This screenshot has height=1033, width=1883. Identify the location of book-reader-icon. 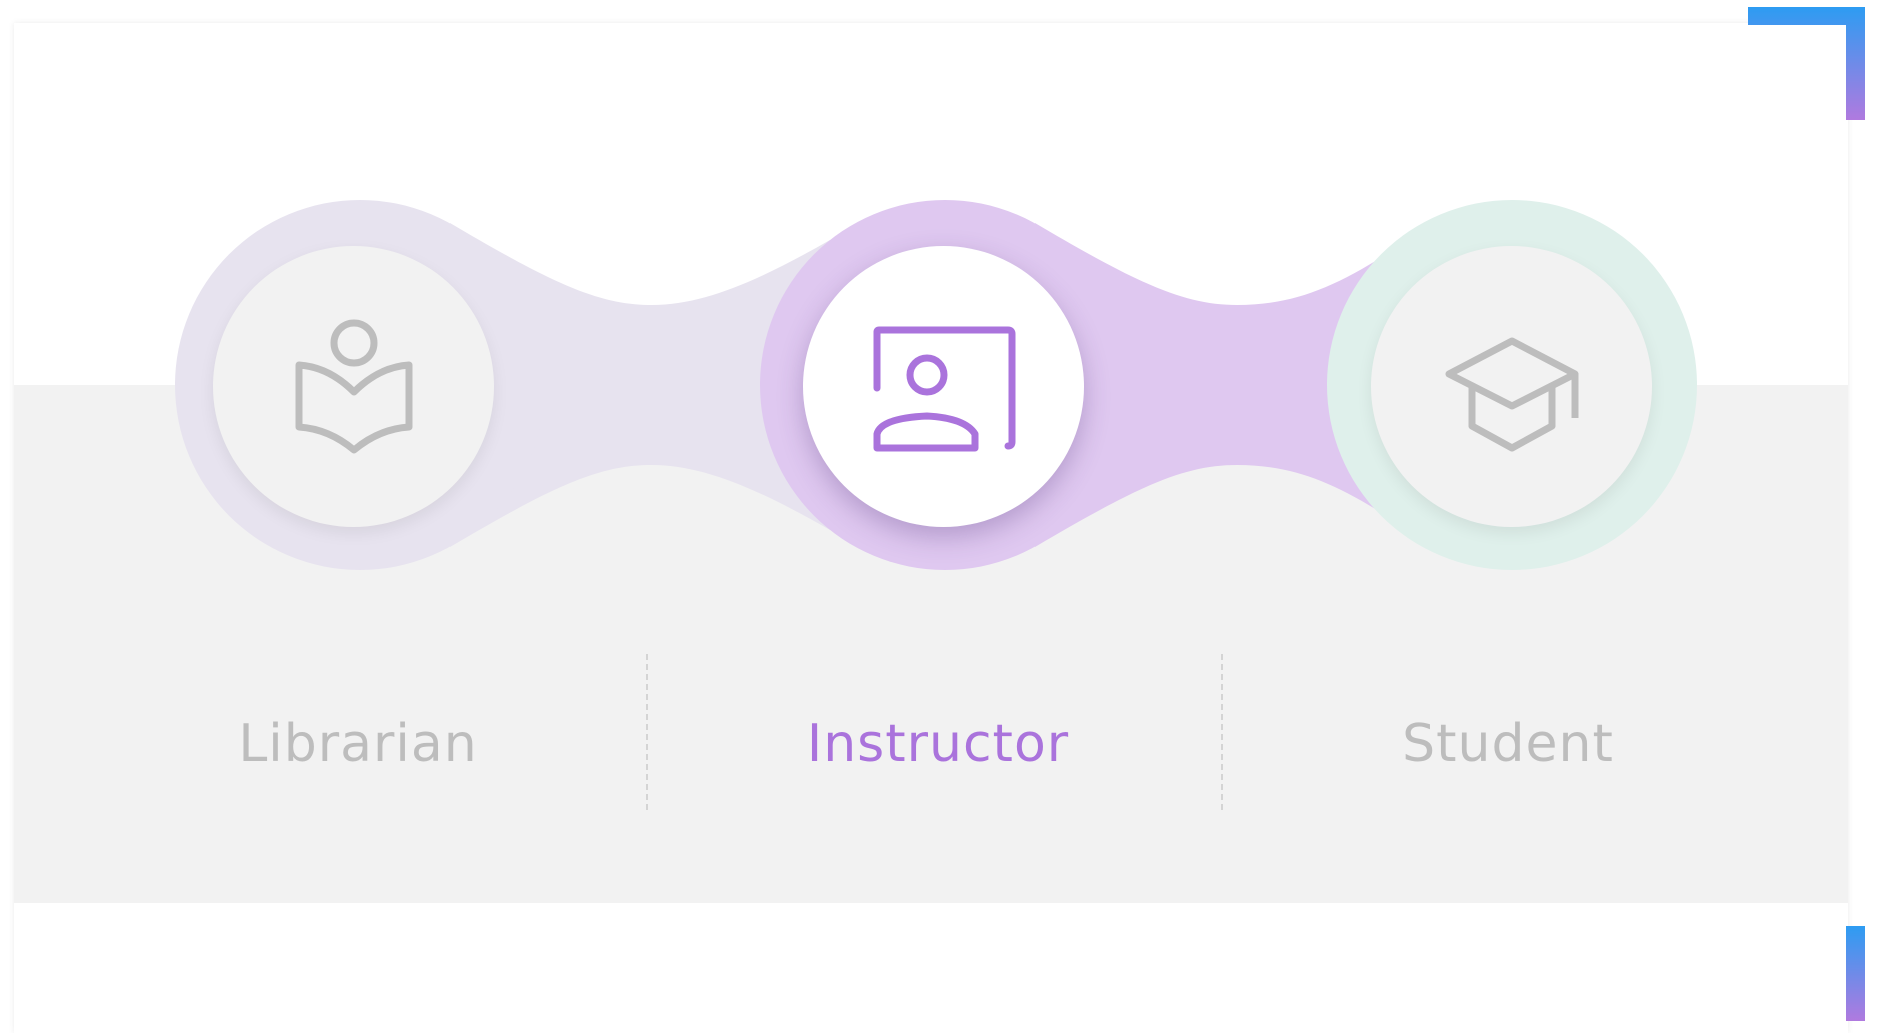
(354, 386).